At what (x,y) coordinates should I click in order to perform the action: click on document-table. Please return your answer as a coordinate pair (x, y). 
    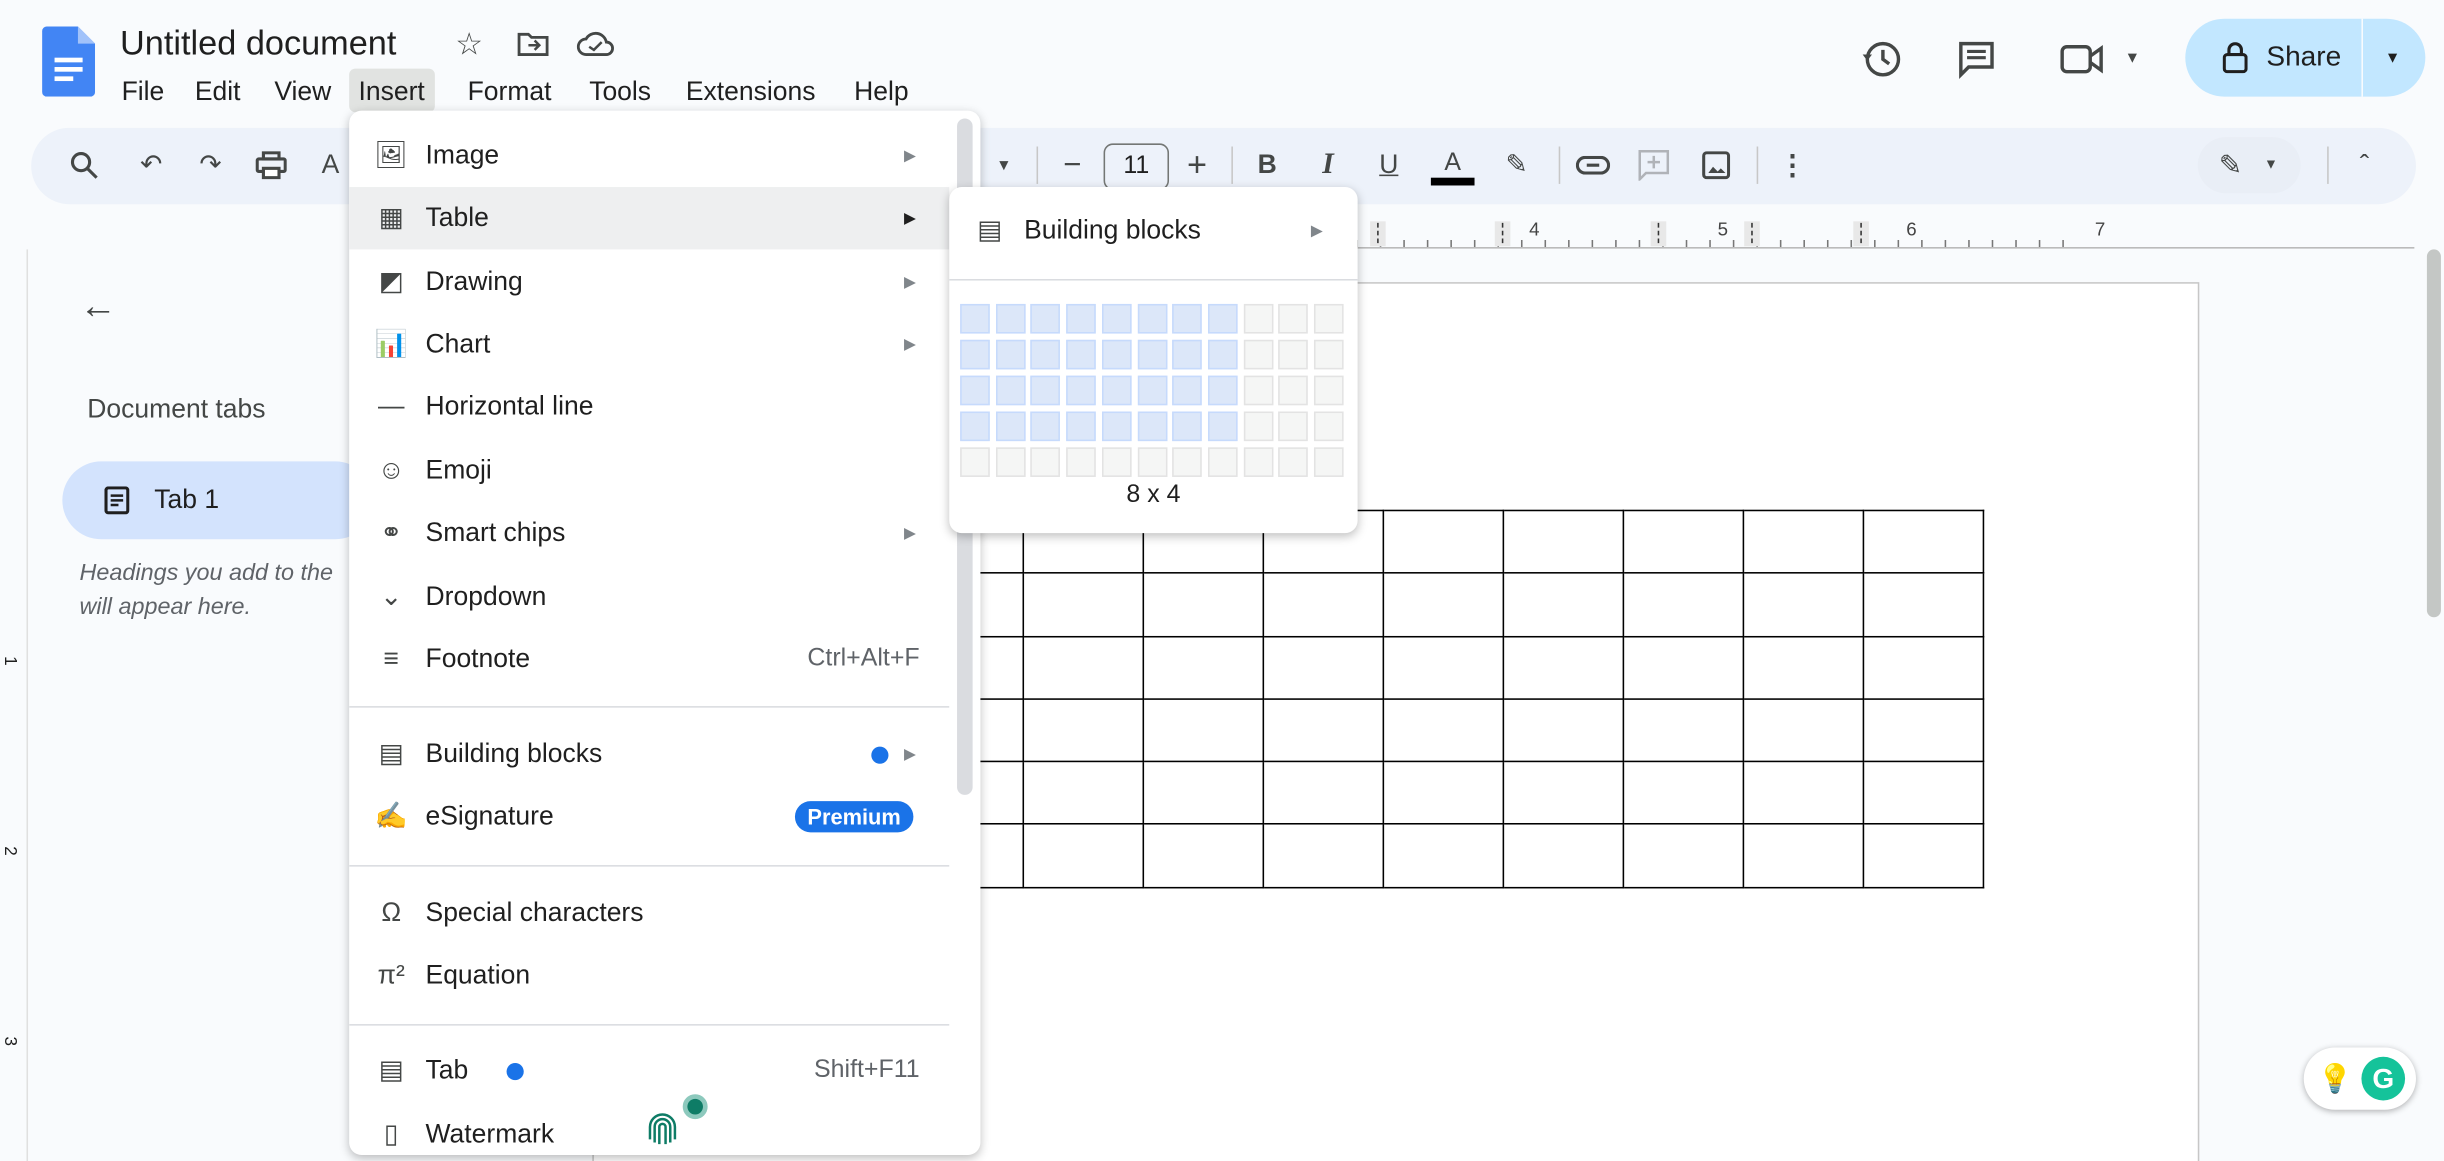
    Looking at the image, I should click on (1443, 699).